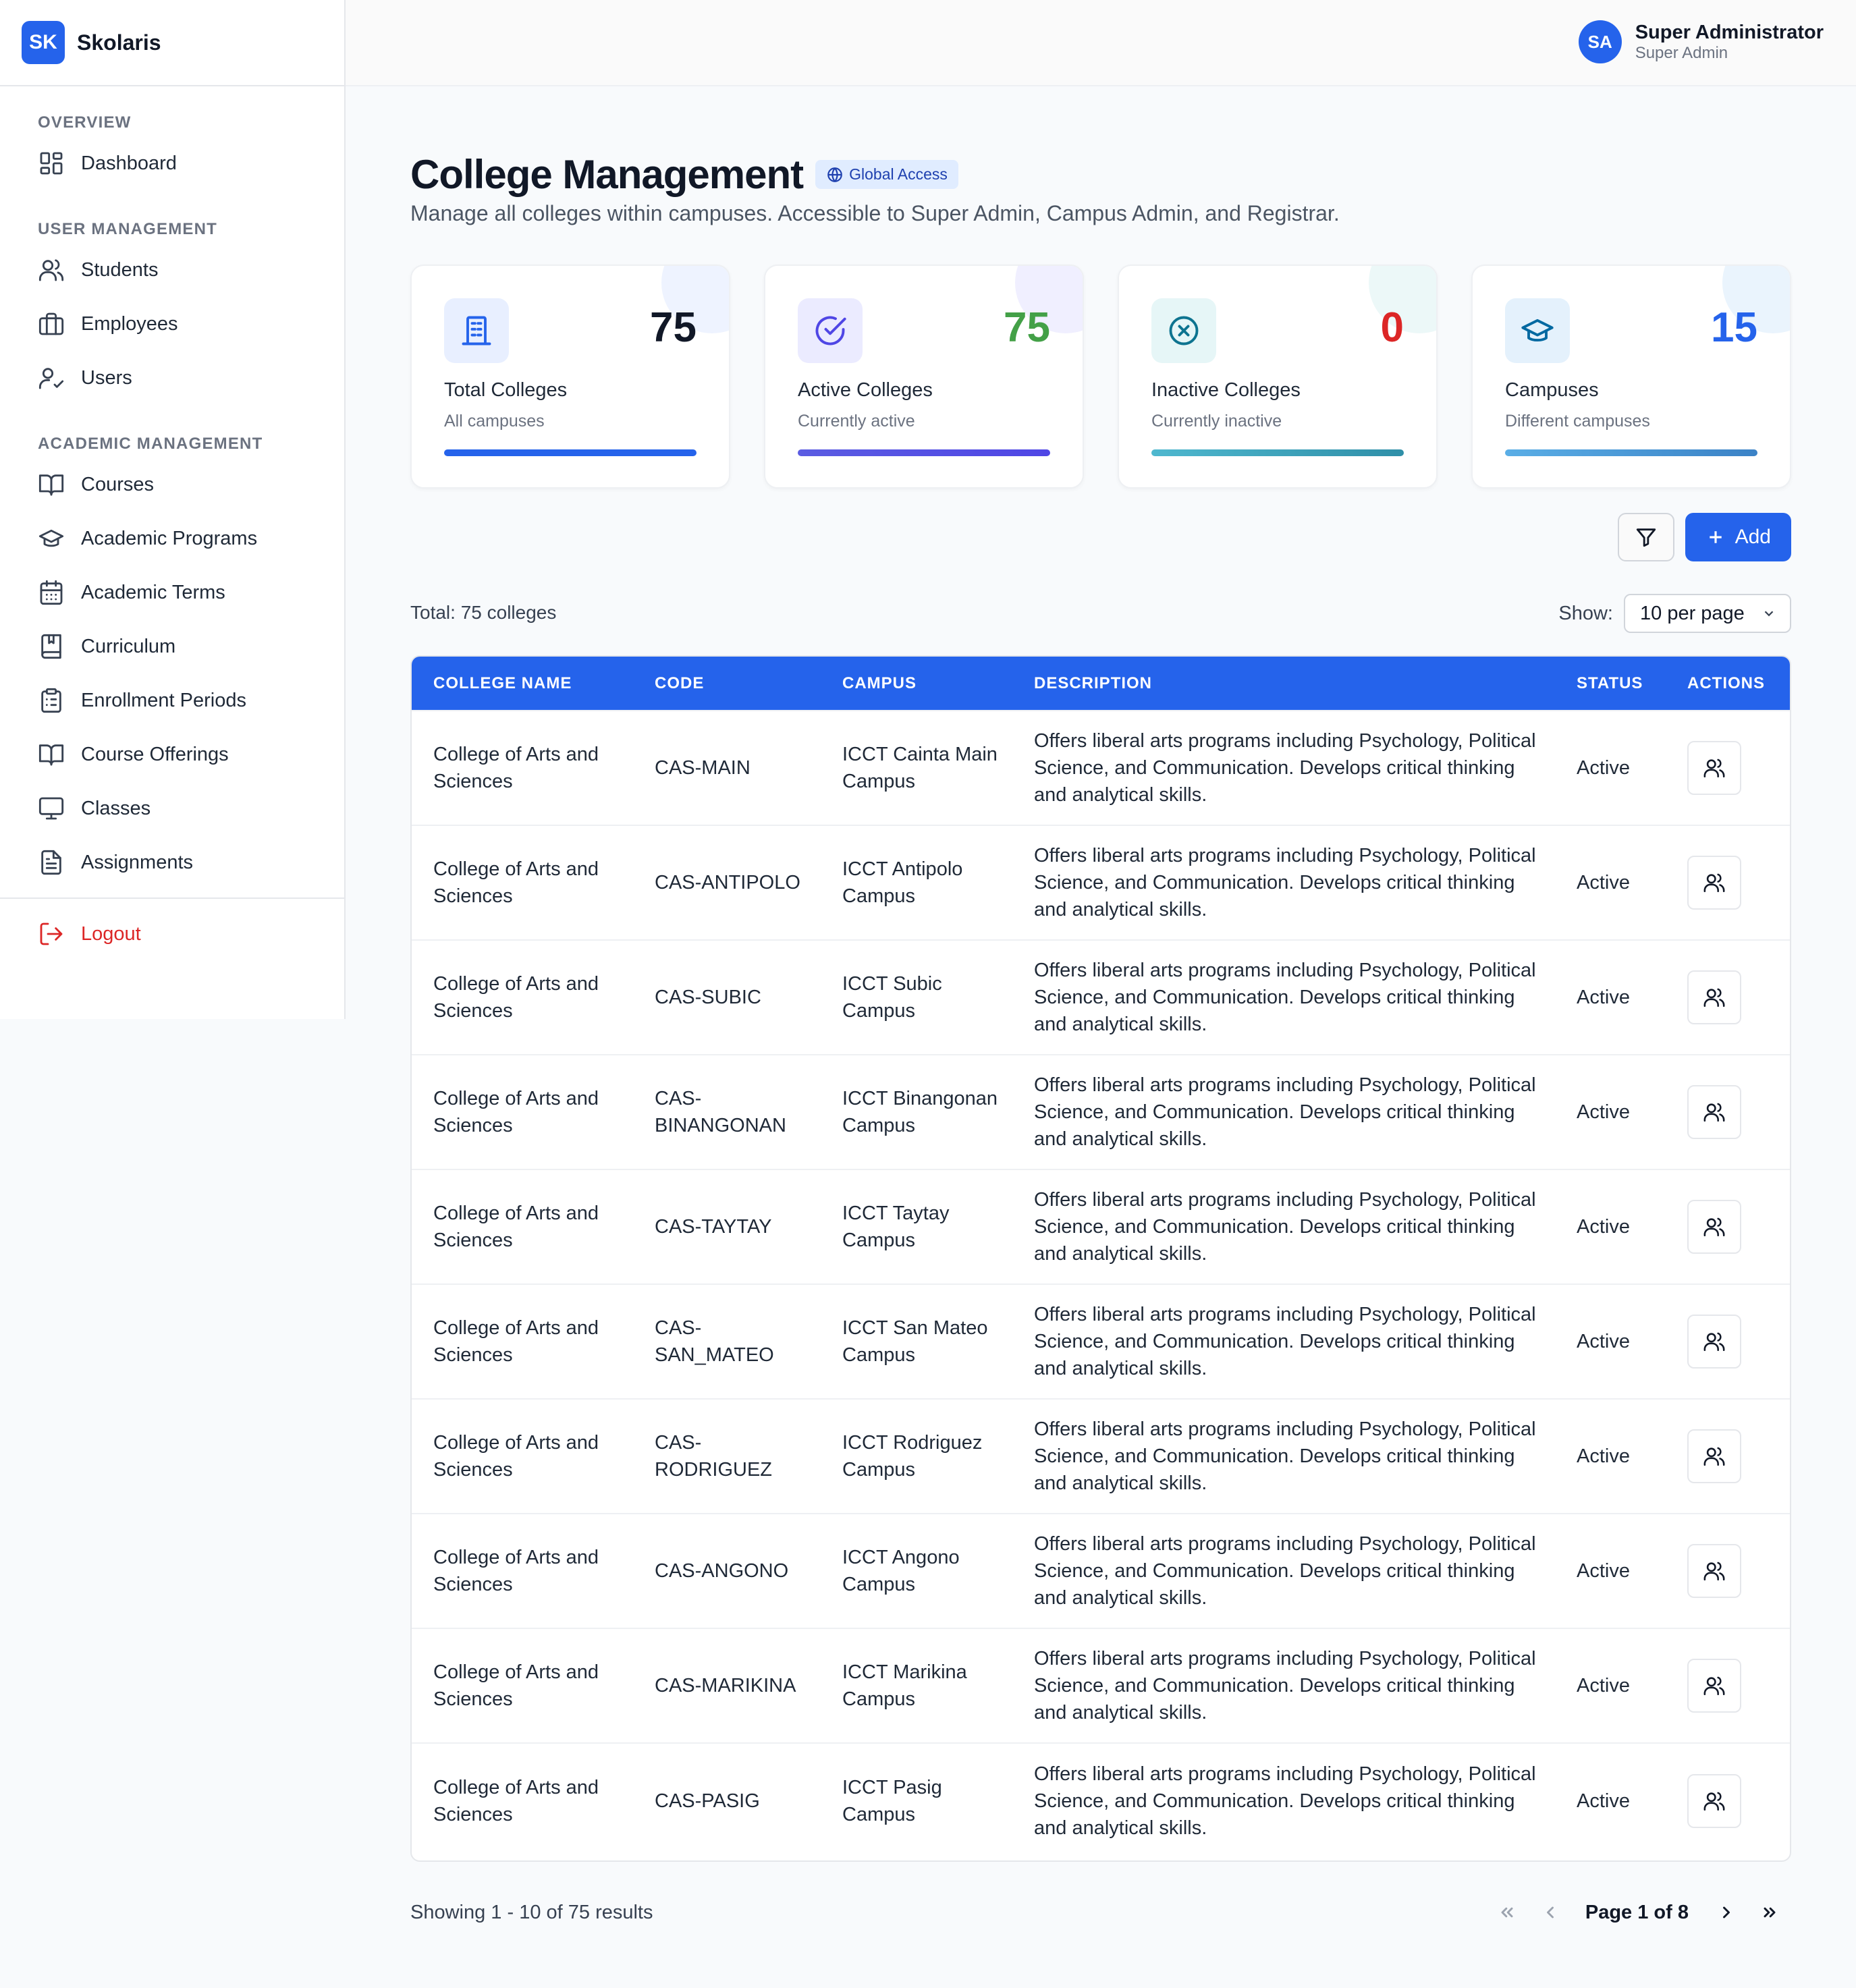  What do you see at coordinates (892, 997) in the screenshot?
I see `campus-cell: ICCT Subic Campus` at bounding box center [892, 997].